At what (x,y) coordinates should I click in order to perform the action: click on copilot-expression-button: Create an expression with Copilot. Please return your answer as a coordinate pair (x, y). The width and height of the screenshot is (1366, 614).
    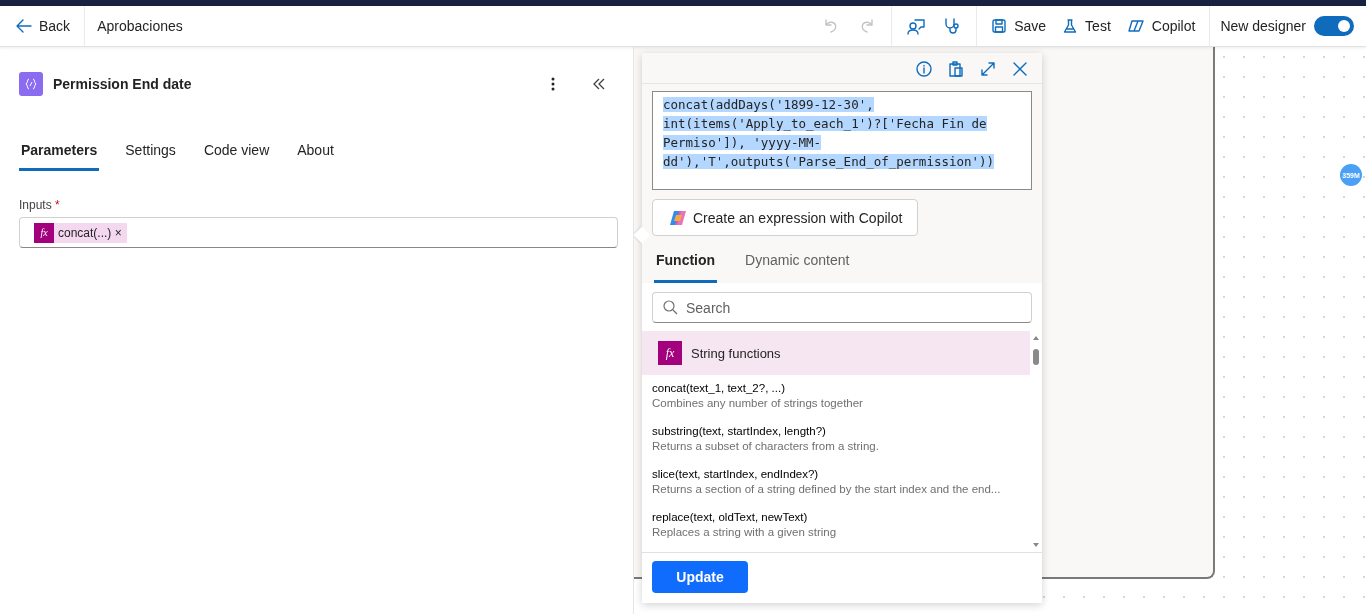
    Looking at the image, I should click on (785, 217).